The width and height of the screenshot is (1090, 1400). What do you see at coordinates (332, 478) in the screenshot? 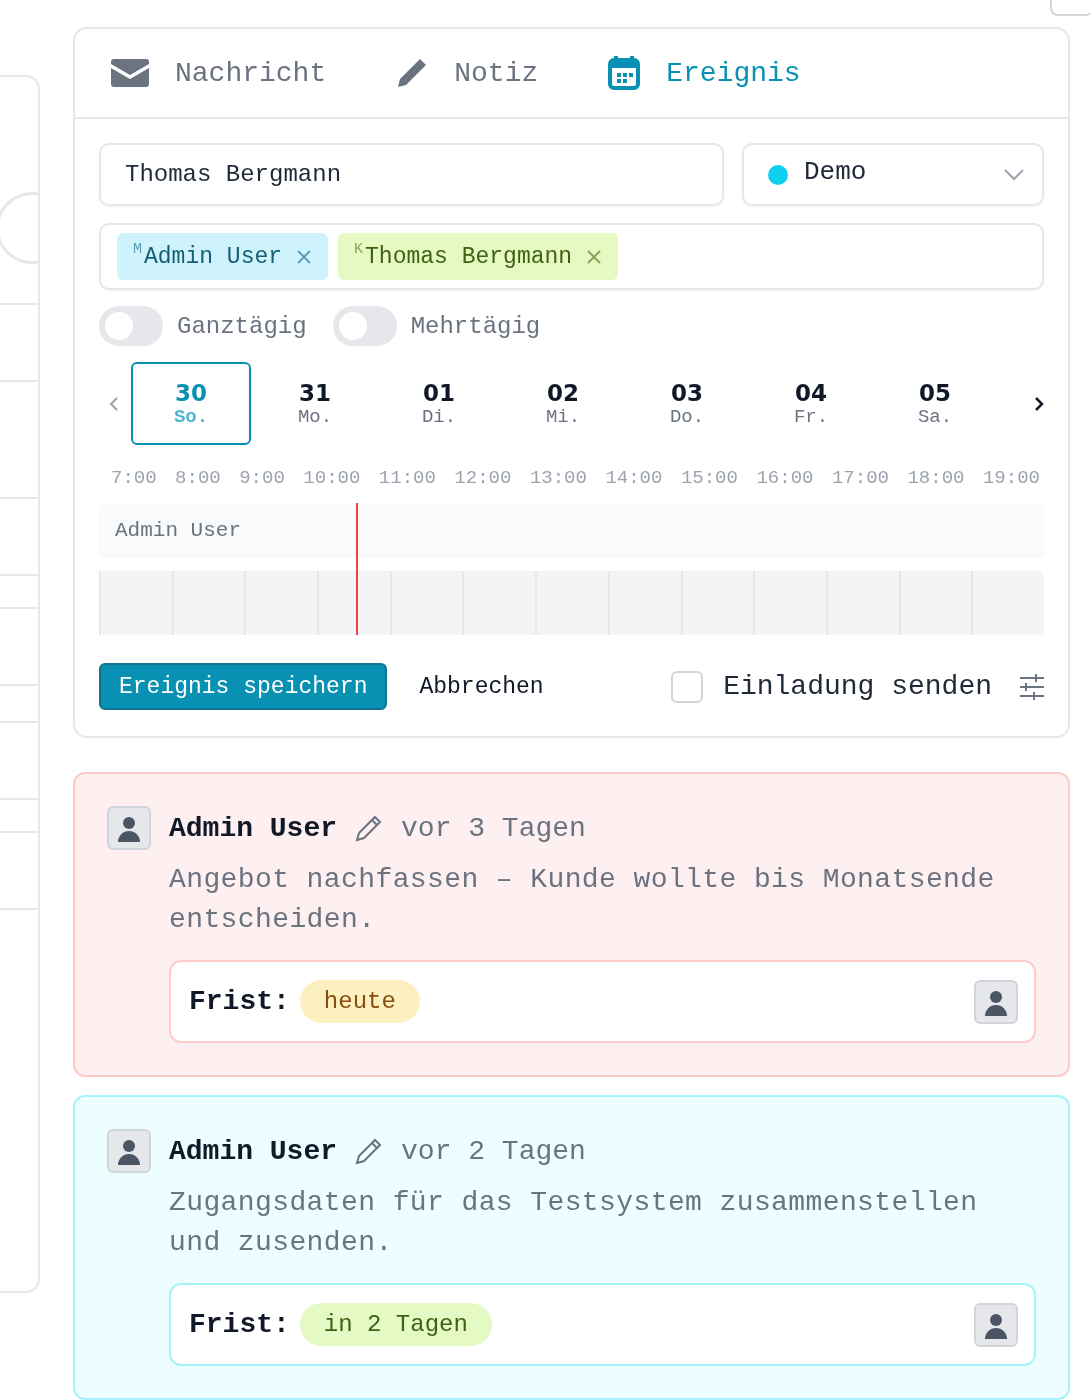
I see `hour-label: 10:00` at bounding box center [332, 478].